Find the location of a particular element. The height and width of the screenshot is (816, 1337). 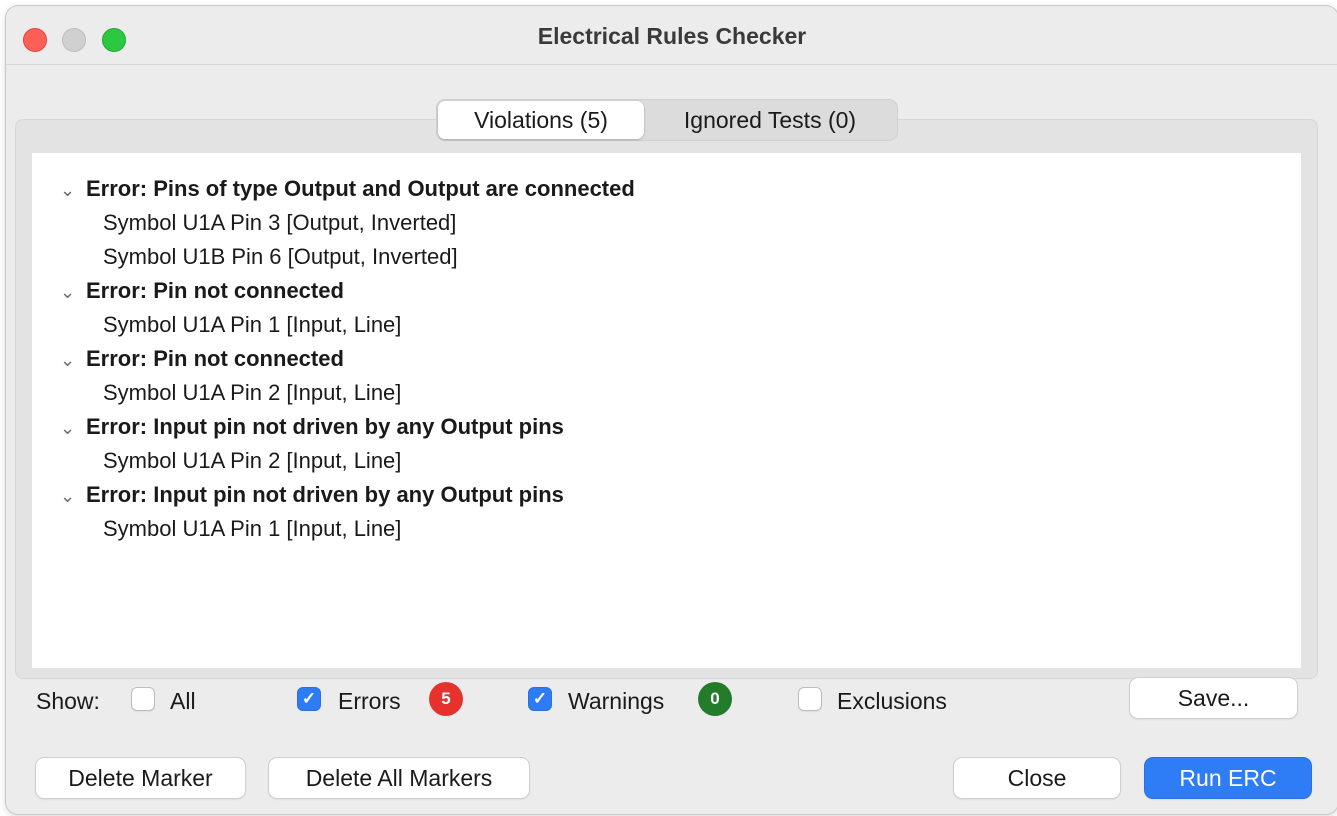

warnings-count-badge: 0 is located at coordinates (715, 699).